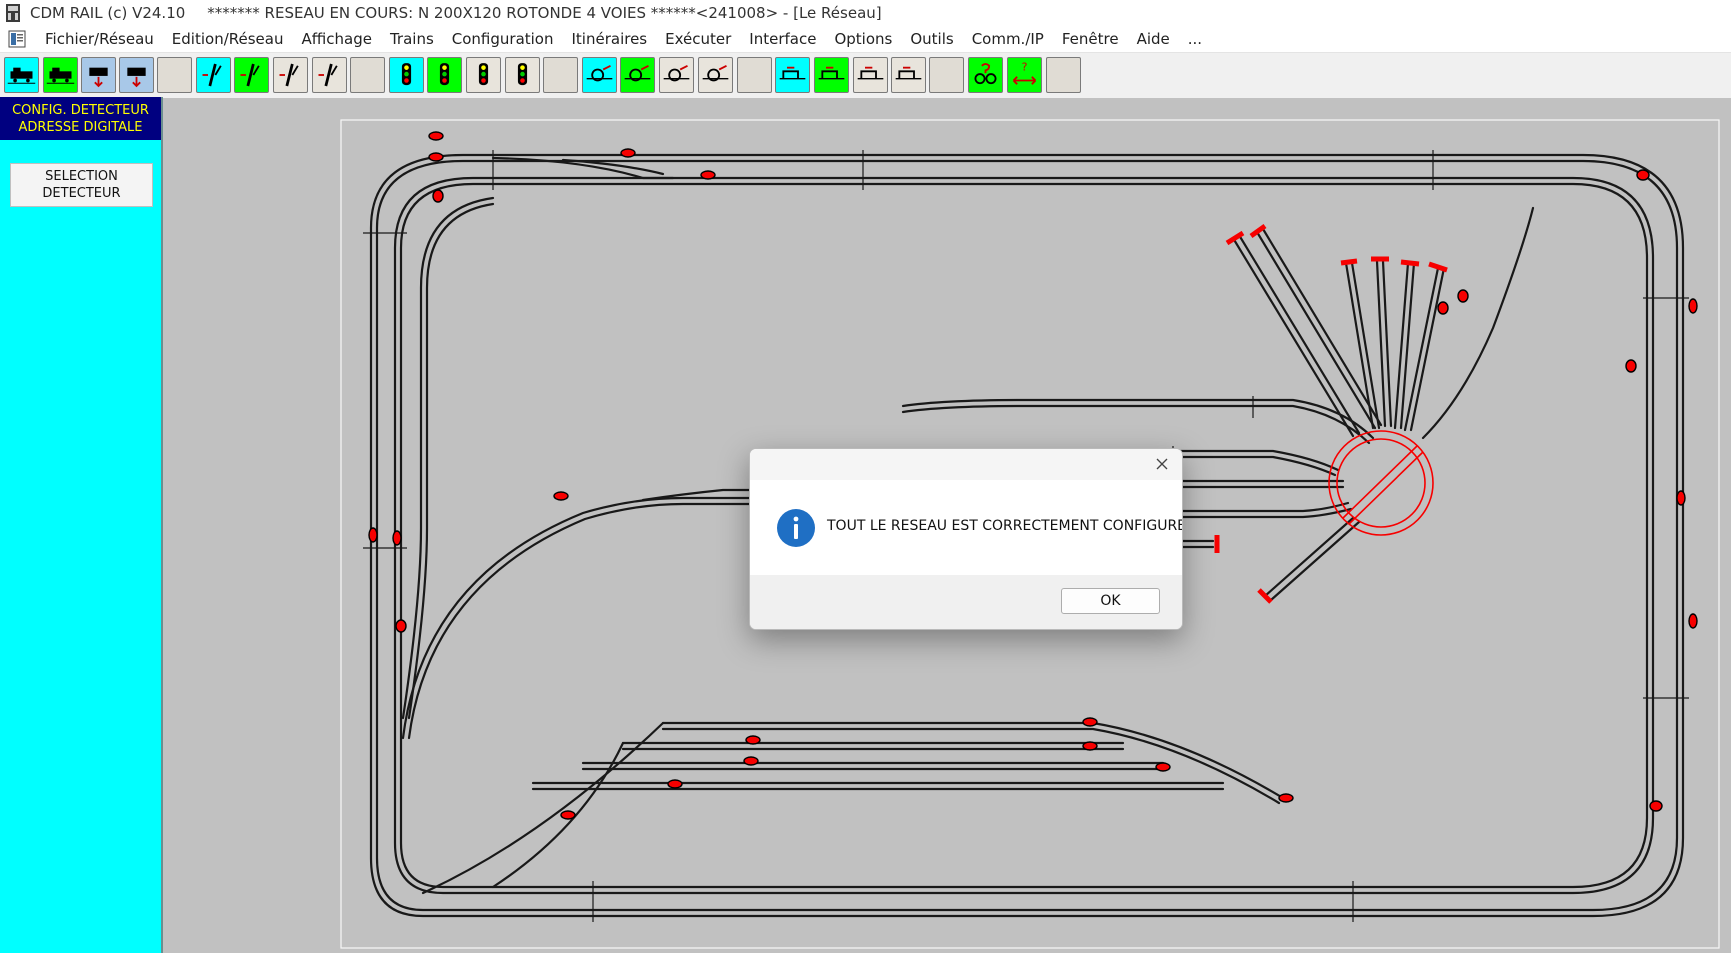 This screenshot has height=953, width=1731. What do you see at coordinates (698, 39) in the screenshot?
I see `menu-executer: Exécuter` at bounding box center [698, 39].